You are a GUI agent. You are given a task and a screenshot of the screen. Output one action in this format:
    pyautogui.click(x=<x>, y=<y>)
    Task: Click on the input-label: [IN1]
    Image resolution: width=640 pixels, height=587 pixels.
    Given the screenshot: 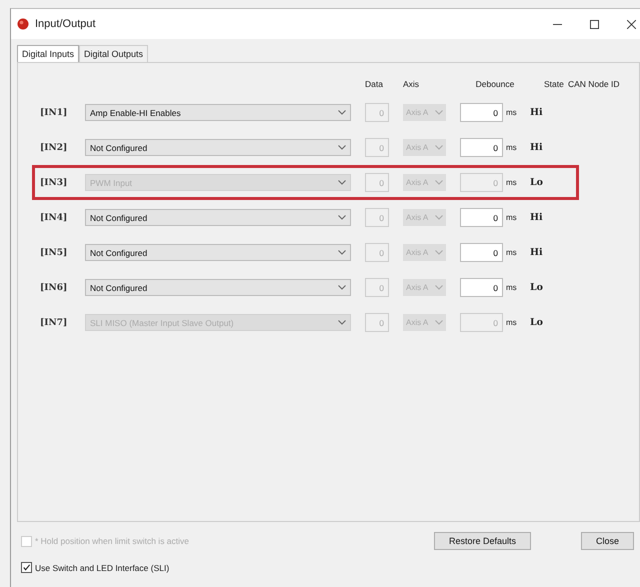 What is the action you would take?
    pyautogui.click(x=54, y=113)
    